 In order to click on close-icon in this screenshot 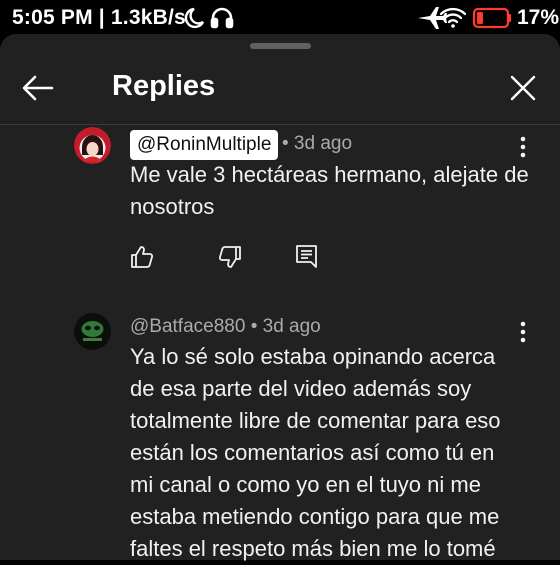, I will do `click(523, 88)`.